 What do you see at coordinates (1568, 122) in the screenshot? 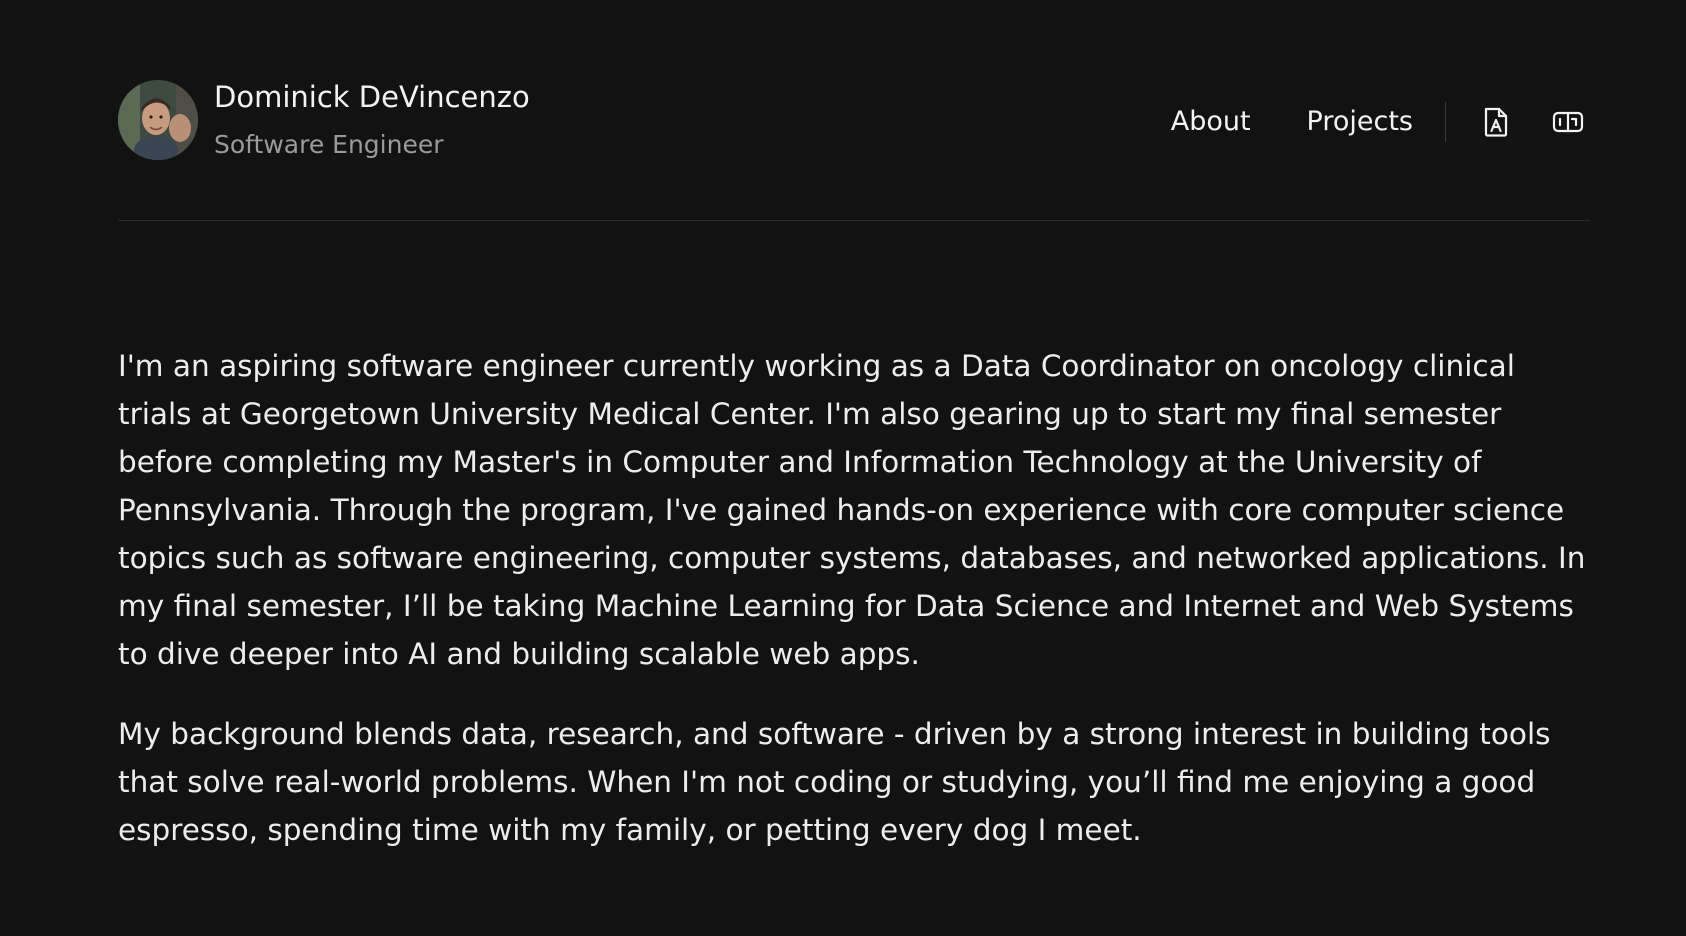
I see `id-card-icon` at bounding box center [1568, 122].